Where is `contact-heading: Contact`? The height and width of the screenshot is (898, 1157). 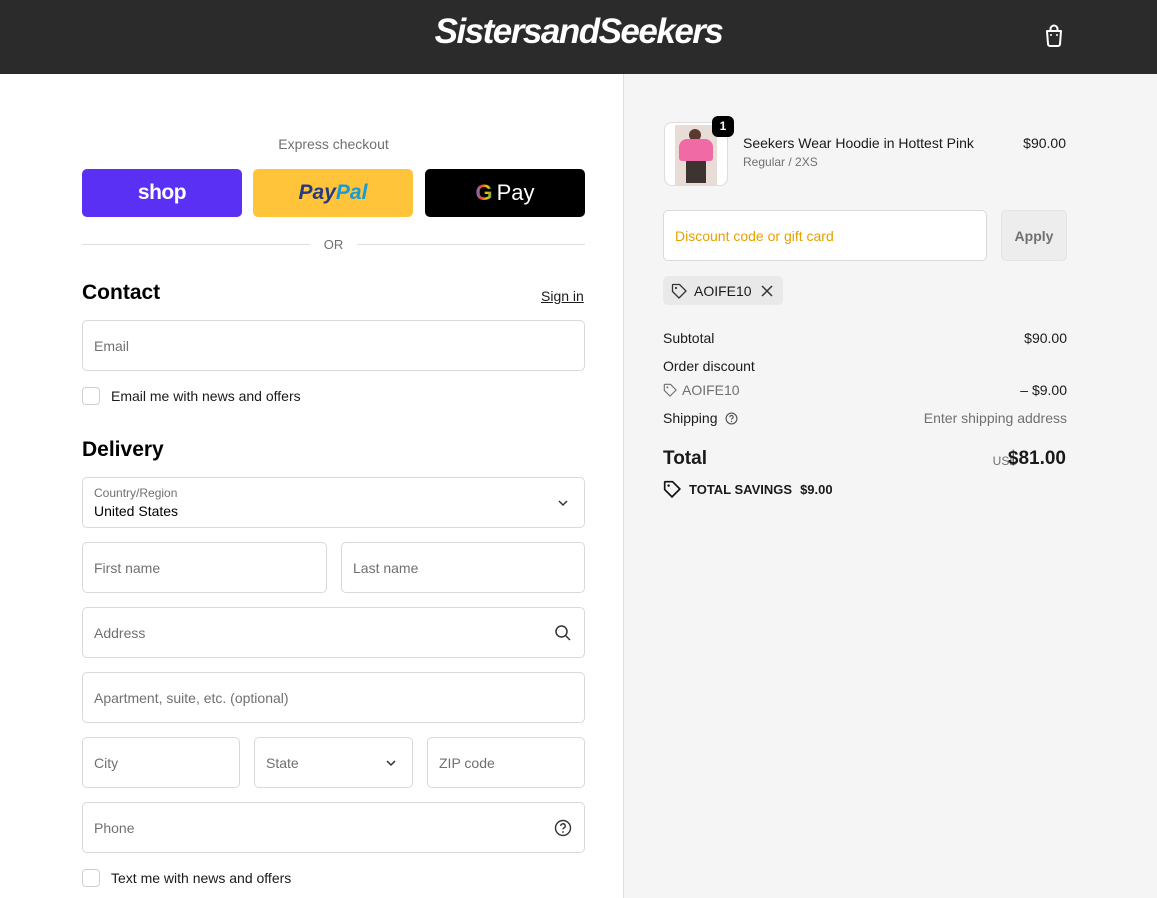 contact-heading: Contact is located at coordinates (121, 292).